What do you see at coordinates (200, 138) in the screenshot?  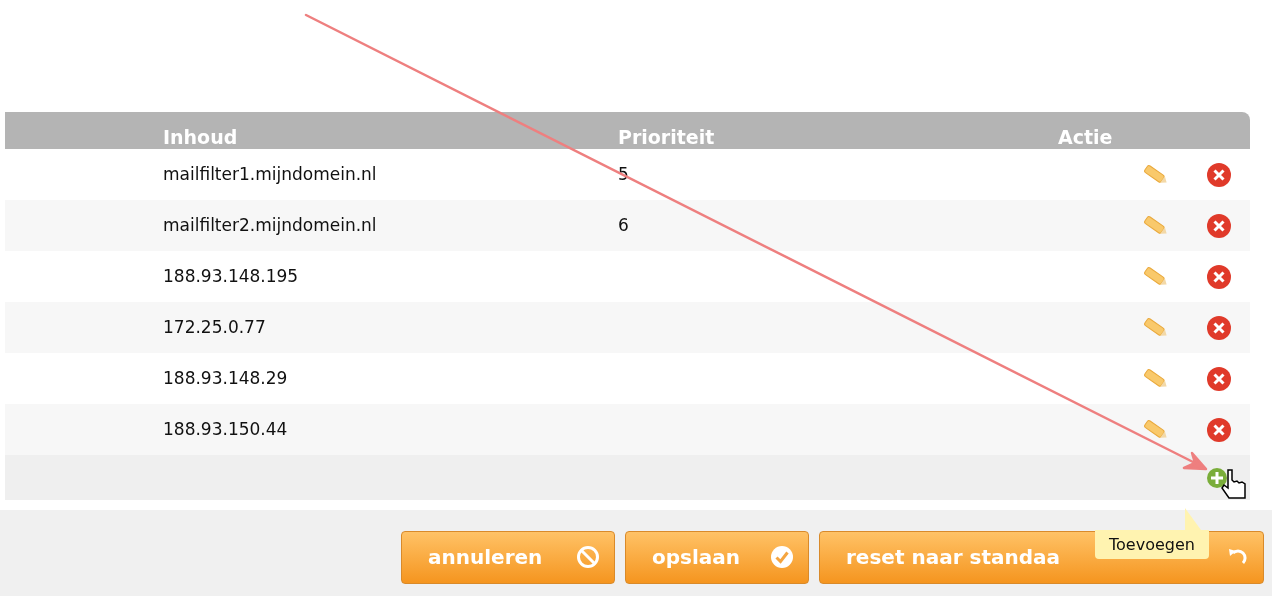 I see `column-header: Inhoud` at bounding box center [200, 138].